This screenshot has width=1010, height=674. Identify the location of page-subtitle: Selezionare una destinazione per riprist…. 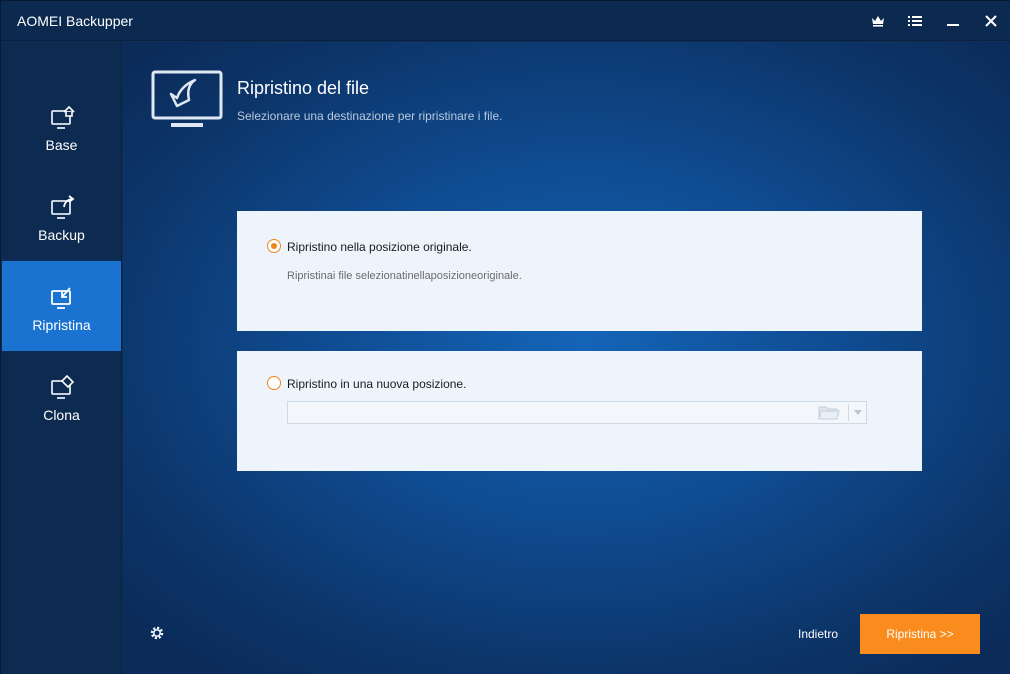
(370, 116).